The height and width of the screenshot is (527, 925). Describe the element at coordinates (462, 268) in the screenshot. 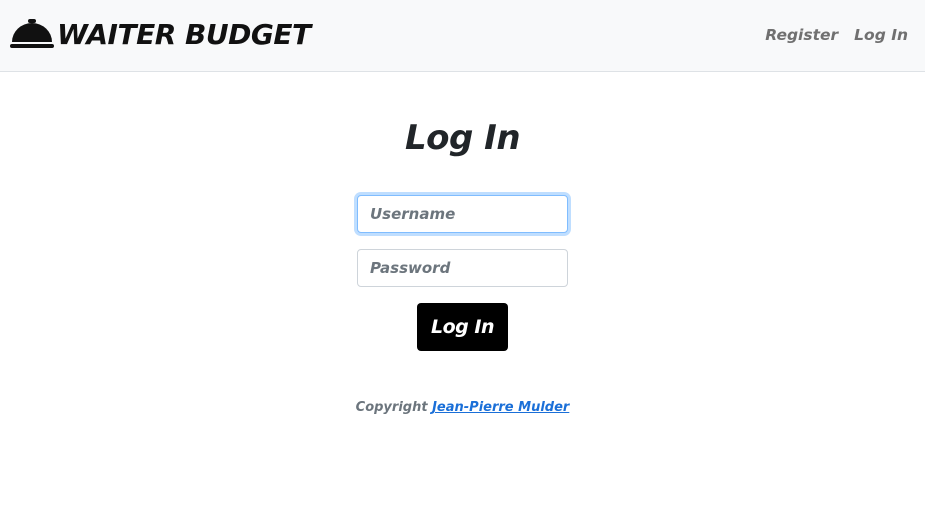

I see `password-input` at that location.